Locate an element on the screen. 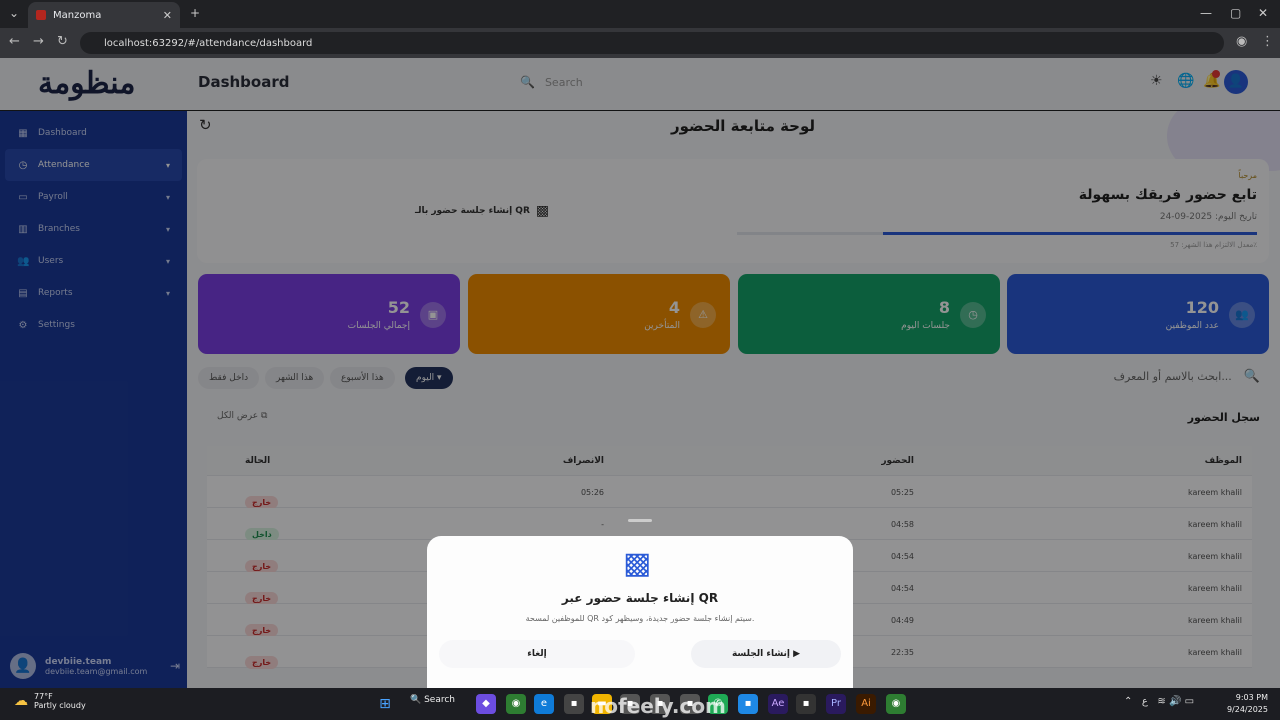 This screenshot has height=720, width=1280. sheet-drag-handle is located at coordinates (640, 520).